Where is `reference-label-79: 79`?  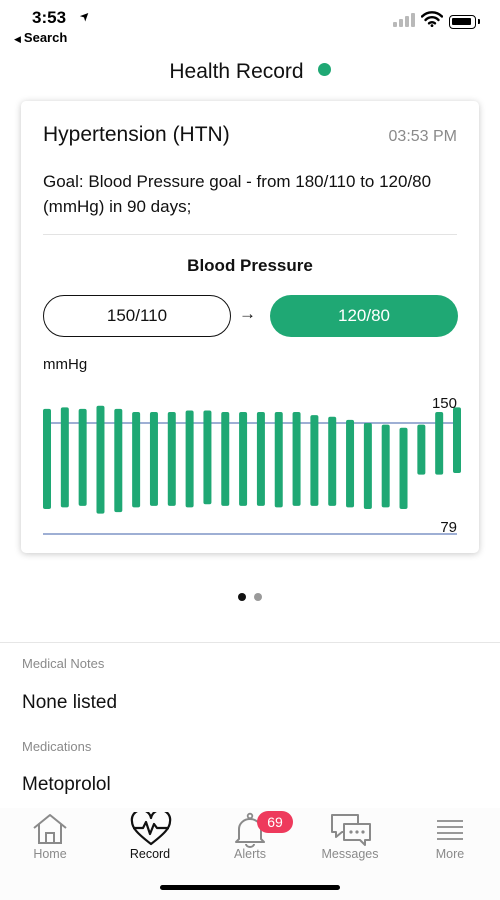 reference-label-79: 79 is located at coordinates (448, 527).